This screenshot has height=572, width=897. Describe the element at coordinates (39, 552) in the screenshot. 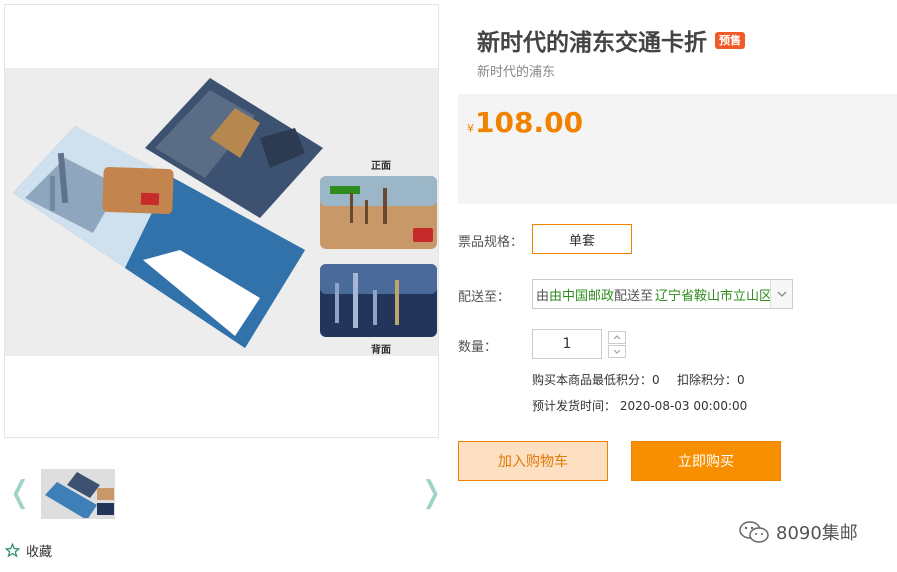

I see `favorite-label: 收藏` at that location.